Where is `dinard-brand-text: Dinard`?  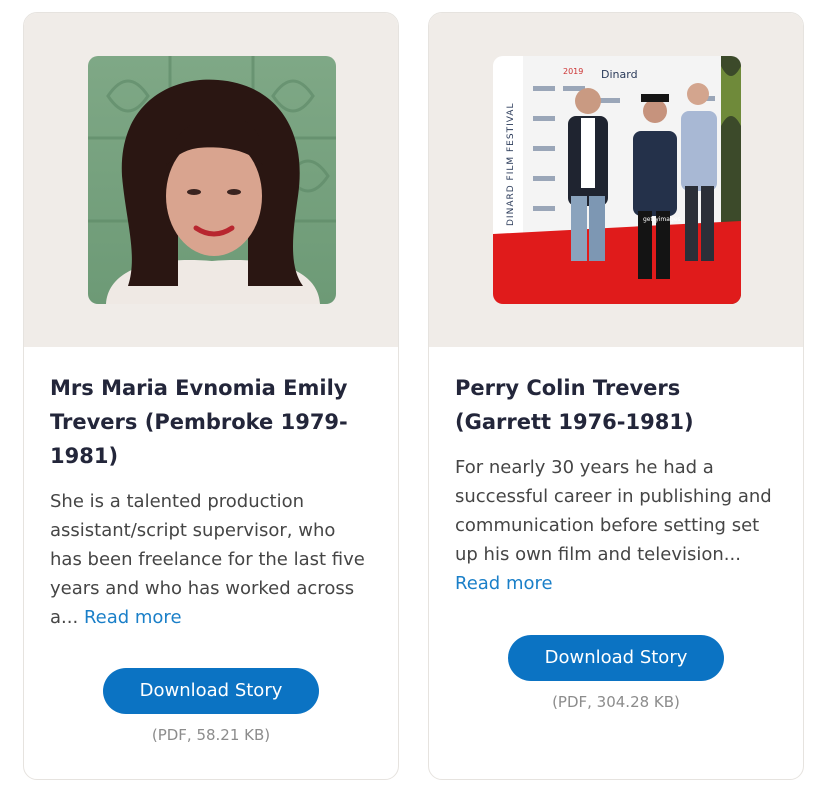
dinard-brand-text: Dinard is located at coordinates (619, 74).